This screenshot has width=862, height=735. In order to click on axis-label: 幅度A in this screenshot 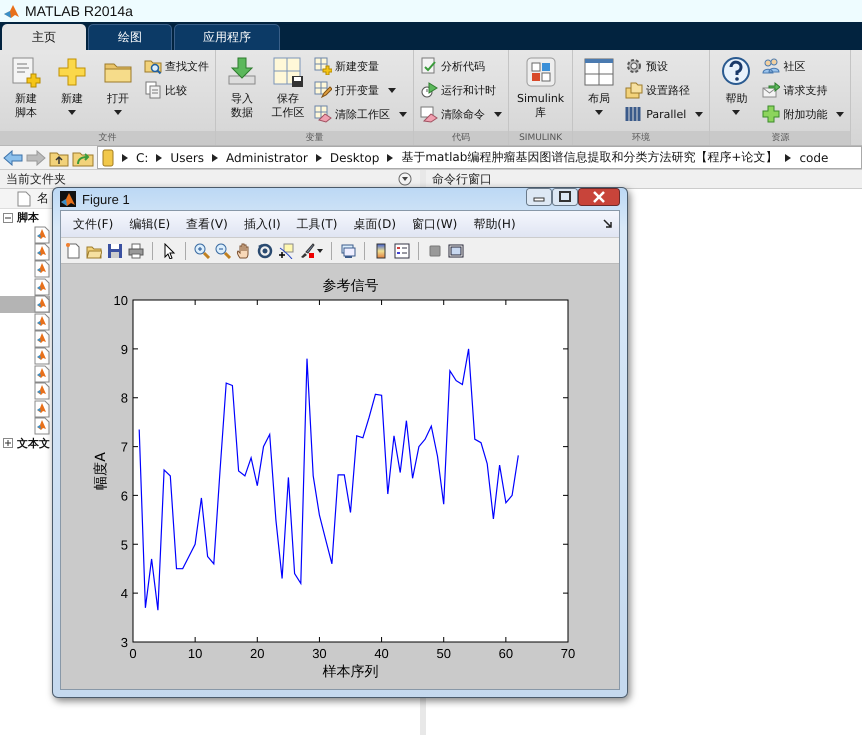, I will do `click(101, 471)`.